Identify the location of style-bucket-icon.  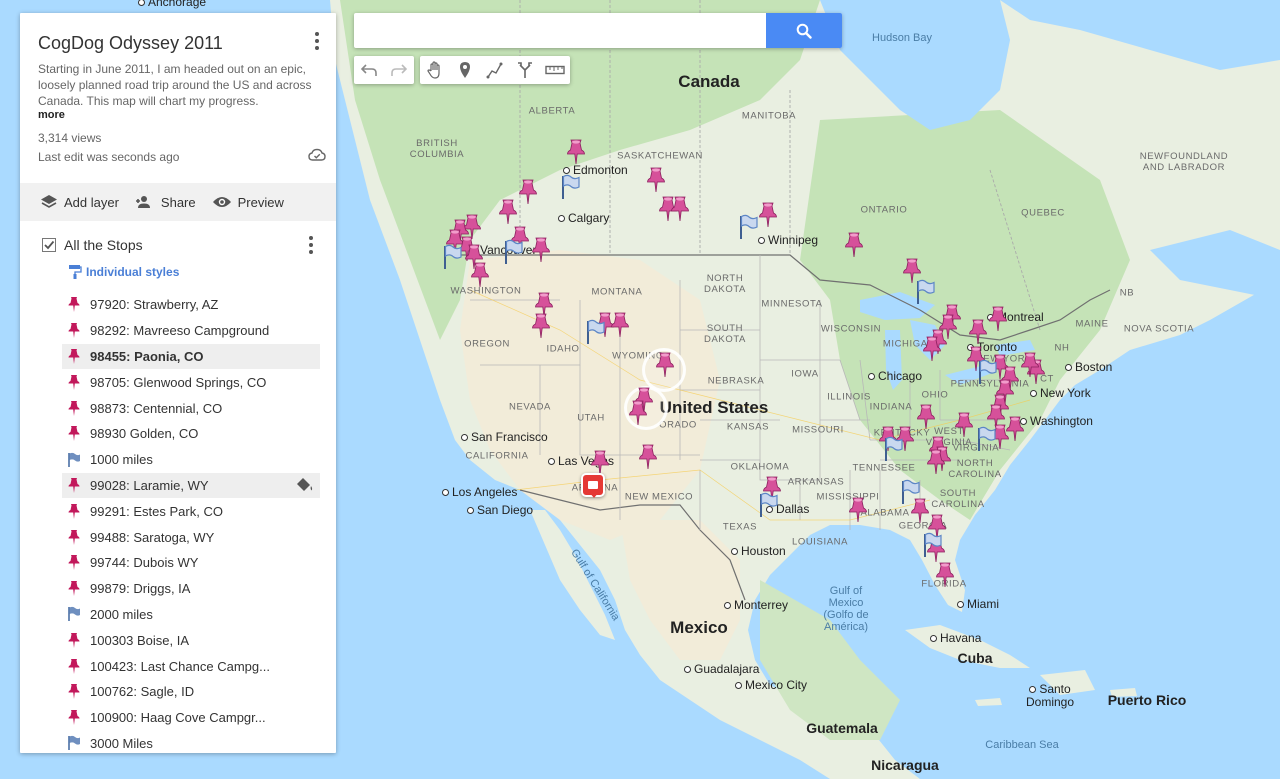
(305, 486).